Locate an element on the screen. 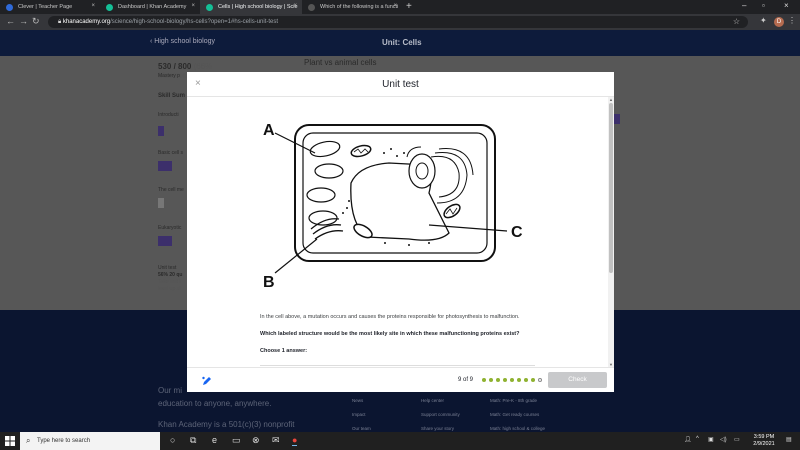 This screenshot has height=450, width=800. footer-link: Help center is located at coordinates (440, 401).